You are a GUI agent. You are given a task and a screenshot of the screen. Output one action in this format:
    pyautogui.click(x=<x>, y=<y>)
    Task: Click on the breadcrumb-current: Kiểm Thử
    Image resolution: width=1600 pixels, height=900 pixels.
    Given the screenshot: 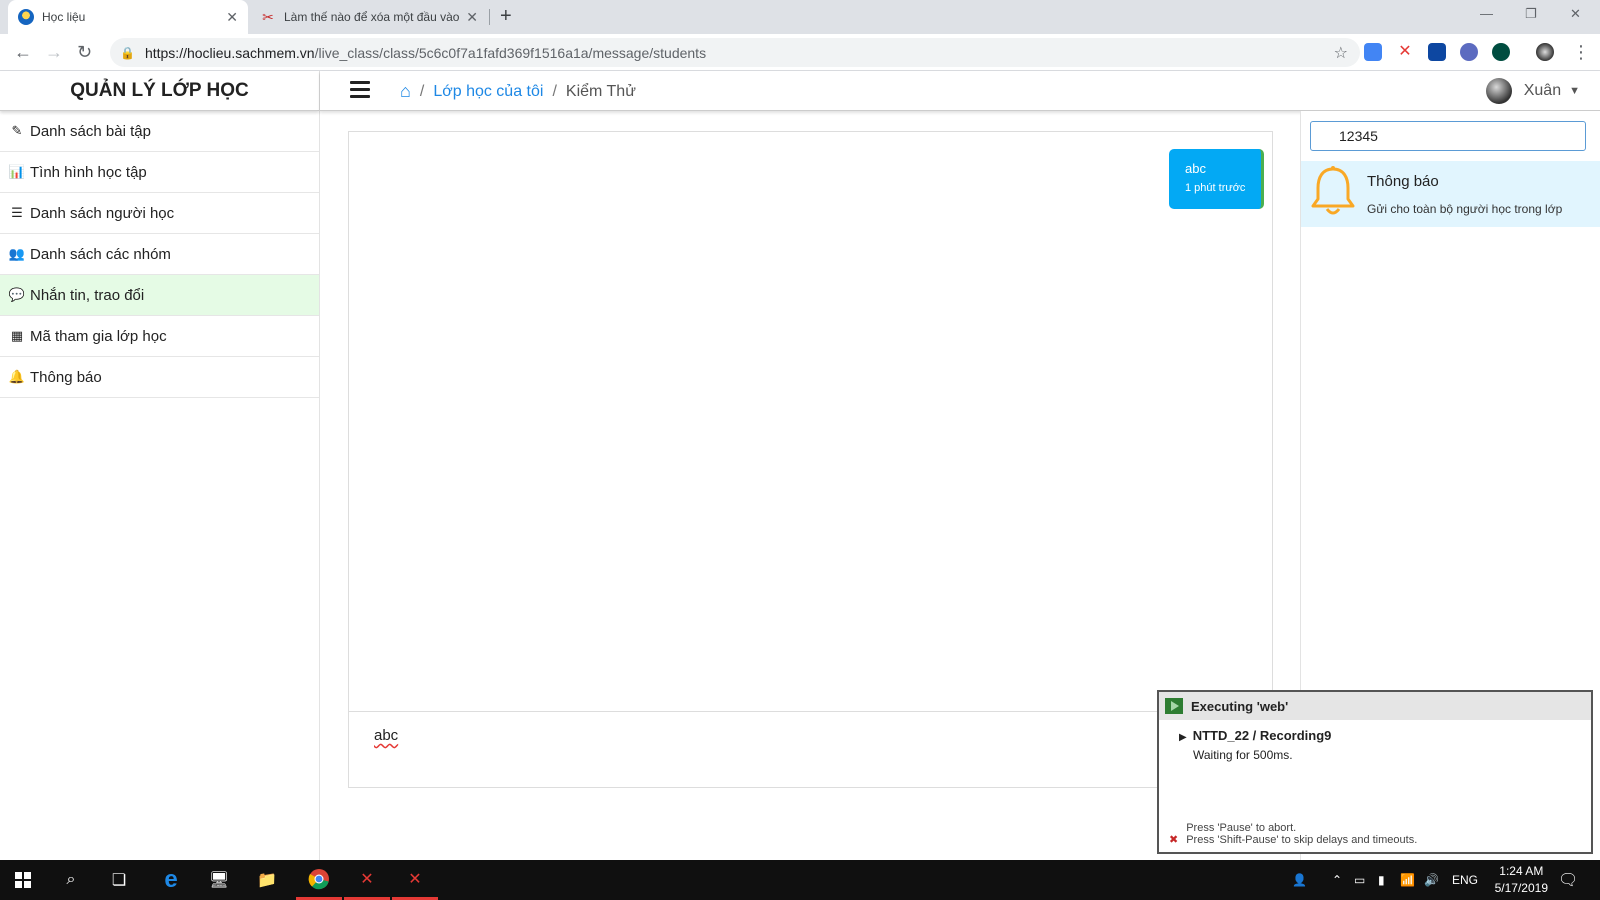 What is the action you would take?
    pyautogui.click(x=600, y=91)
    